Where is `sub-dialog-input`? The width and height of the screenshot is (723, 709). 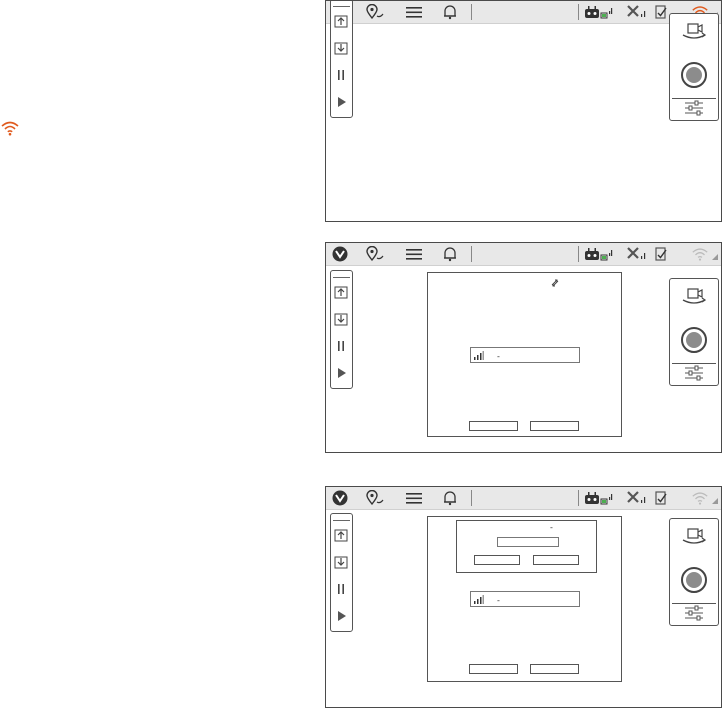
sub-dialog-input is located at coordinates (528, 542).